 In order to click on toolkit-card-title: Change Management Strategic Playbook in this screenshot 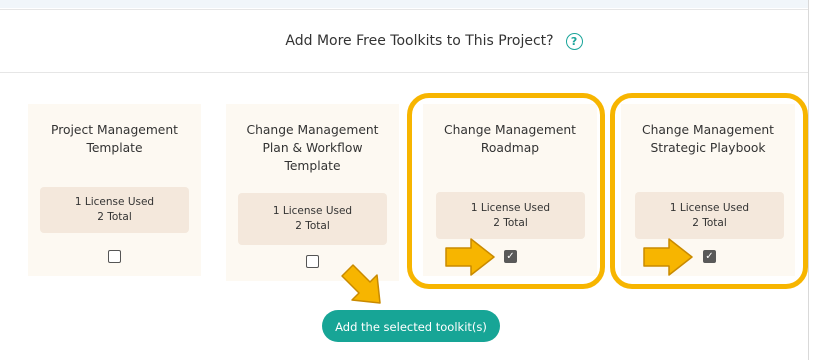, I will do `click(708, 139)`.